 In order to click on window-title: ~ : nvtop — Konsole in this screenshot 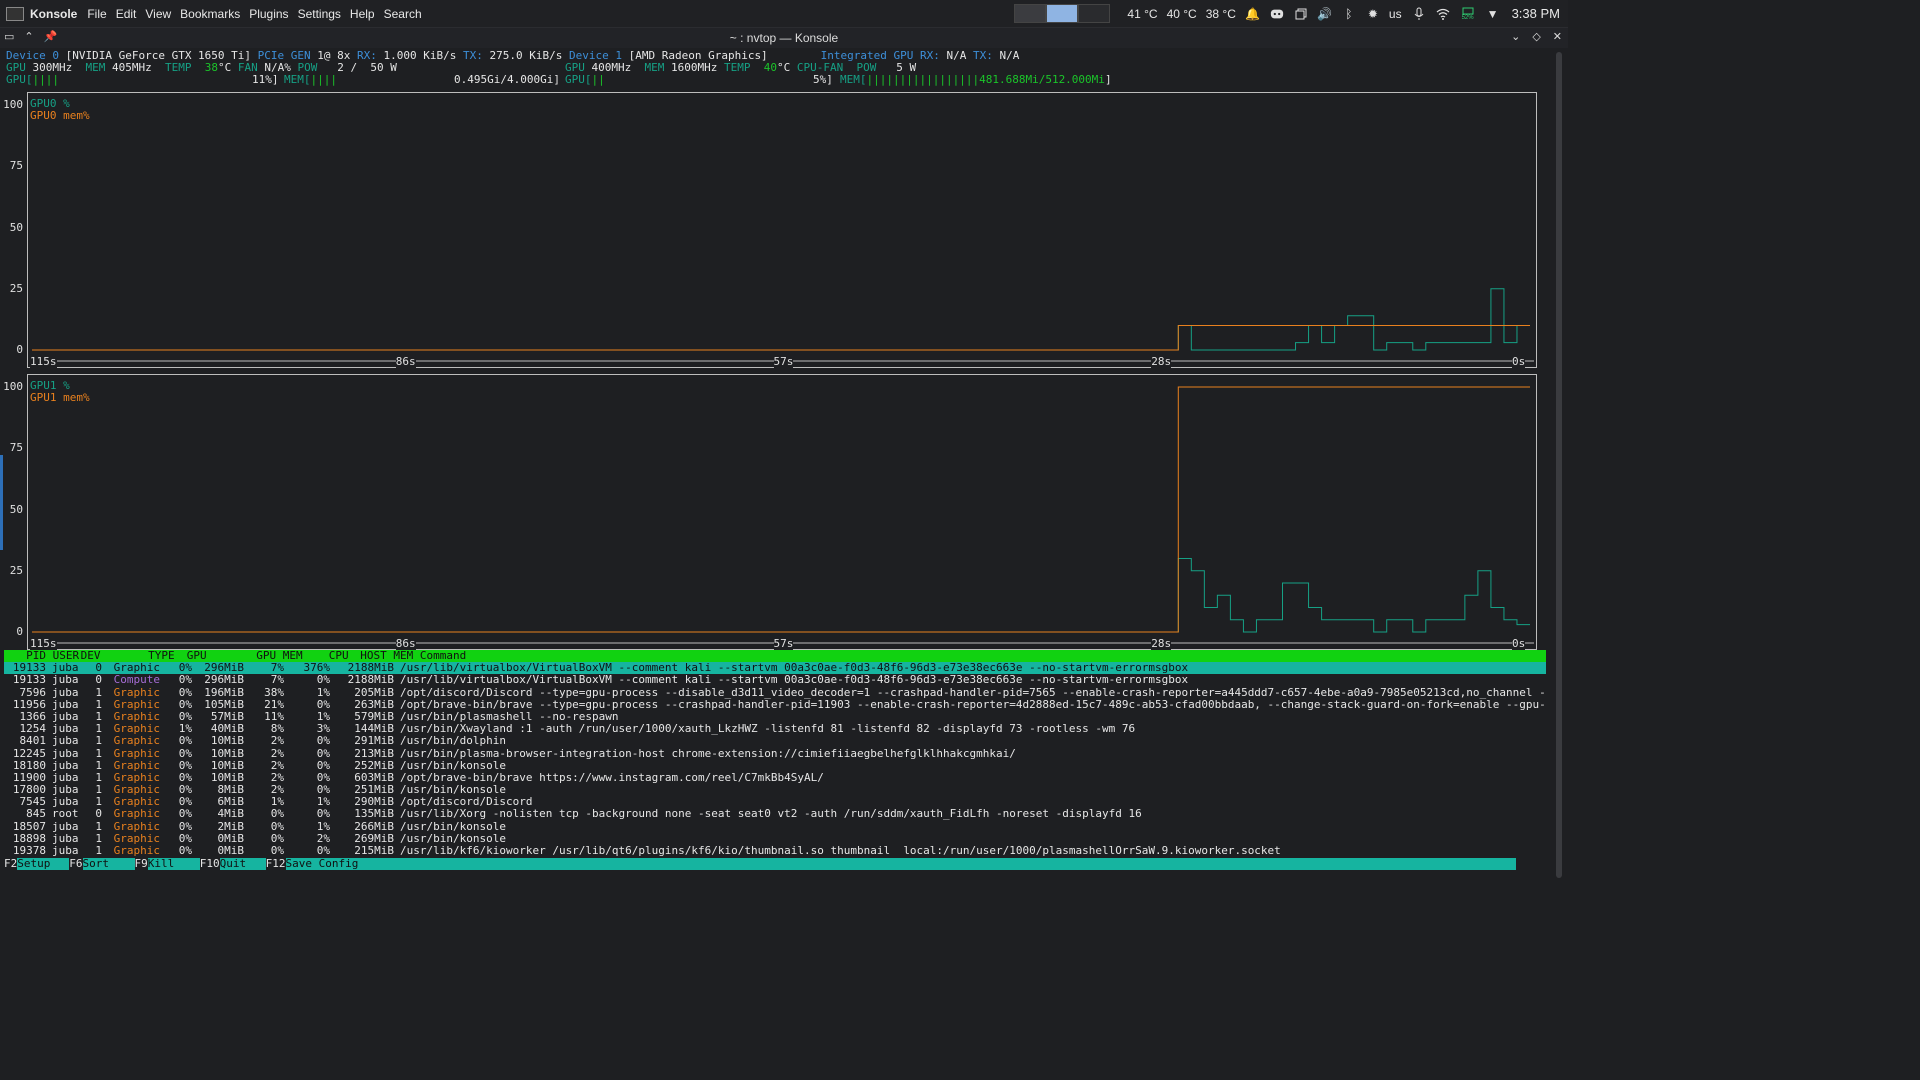, I will do `click(784, 38)`.